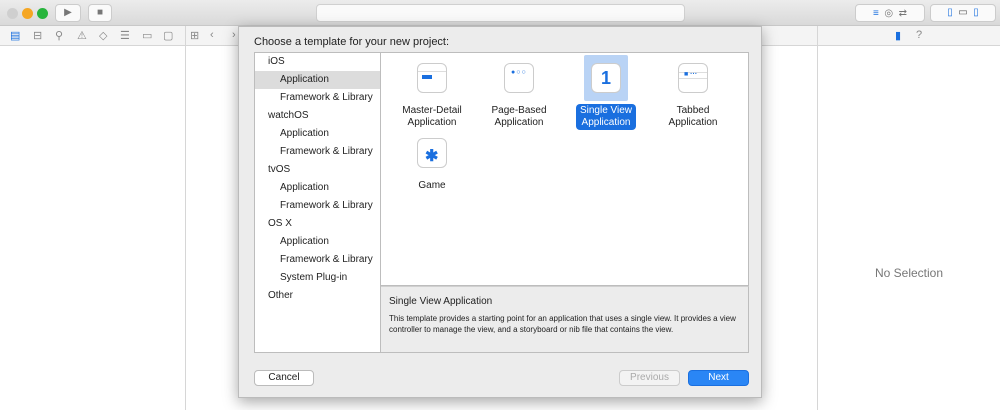 The image size is (1000, 410). What do you see at coordinates (125, 35) in the screenshot?
I see `debug-navigator-icon: ☰` at bounding box center [125, 35].